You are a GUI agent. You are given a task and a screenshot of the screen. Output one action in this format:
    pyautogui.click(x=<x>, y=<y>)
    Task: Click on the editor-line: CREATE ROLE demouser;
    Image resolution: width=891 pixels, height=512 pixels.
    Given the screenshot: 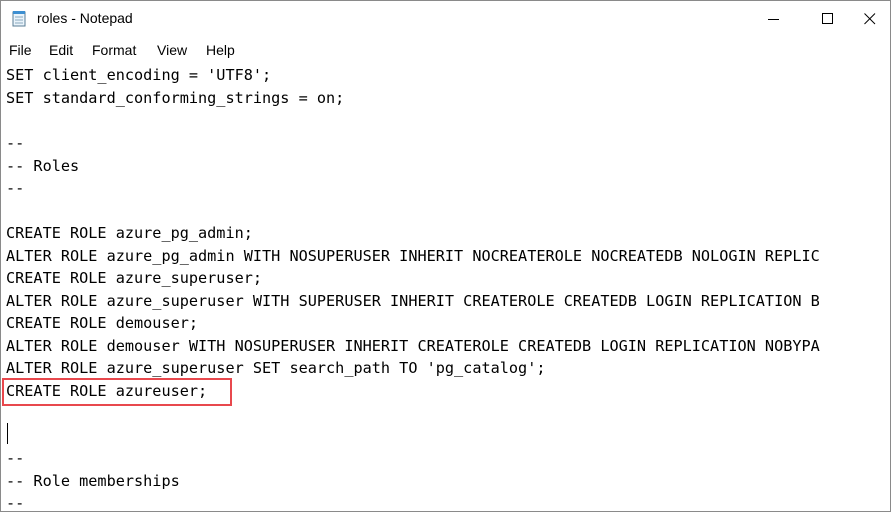 What is the action you would take?
    pyautogui.click(x=102, y=323)
    